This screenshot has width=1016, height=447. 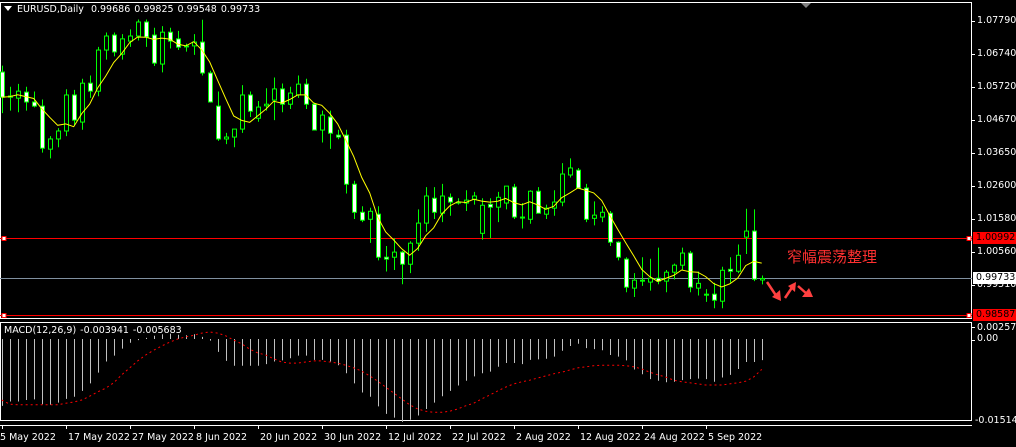 What do you see at coordinates (996, 20) in the screenshot?
I see `price-axis-label: 1.07790` at bounding box center [996, 20].